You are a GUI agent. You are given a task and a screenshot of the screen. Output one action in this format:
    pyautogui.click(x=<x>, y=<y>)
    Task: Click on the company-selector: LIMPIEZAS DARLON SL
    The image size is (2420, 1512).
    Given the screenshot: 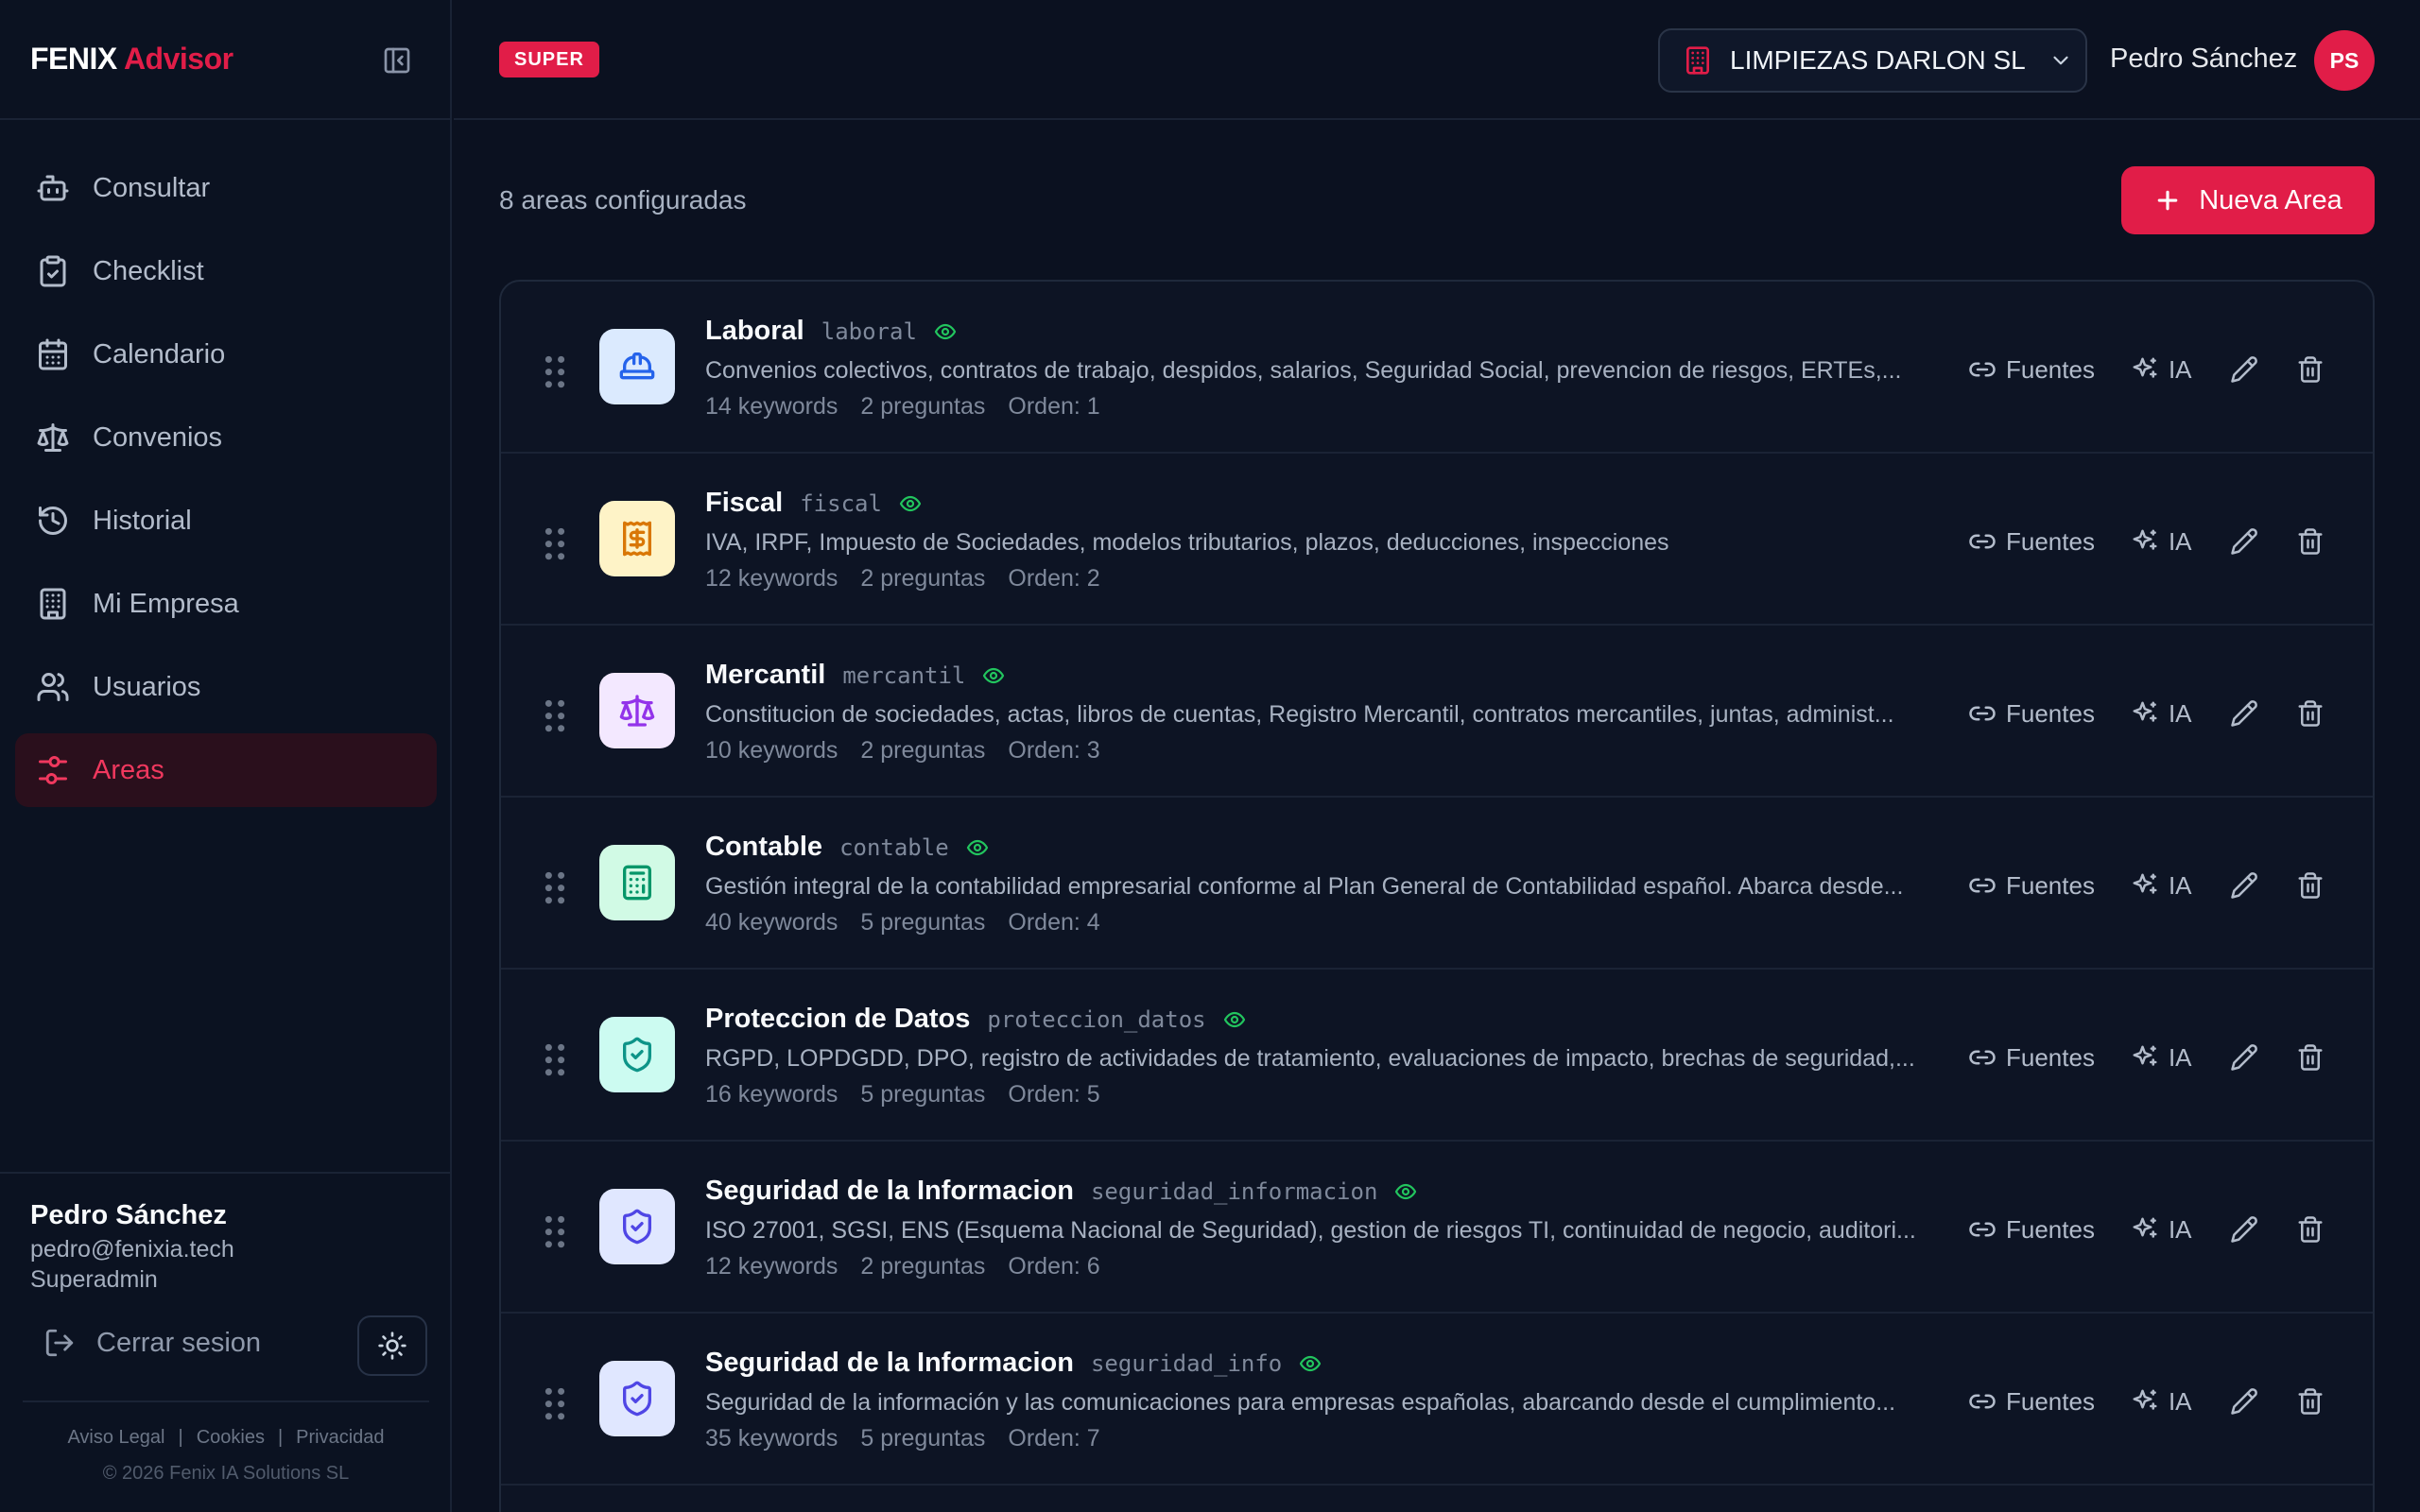 What is the action you would take?
    pyautogui.click(x=1872, y=60)
    